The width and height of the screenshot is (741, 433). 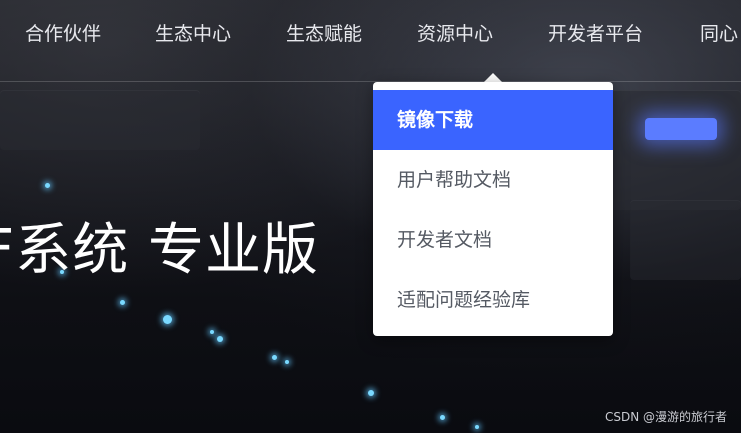 What do you see at coordinates (493, 300) in the screenshot?
I see `menu-item-adaptation-issue-knowledge-base: 适配问题经验库` at bounding box center [493, 300].